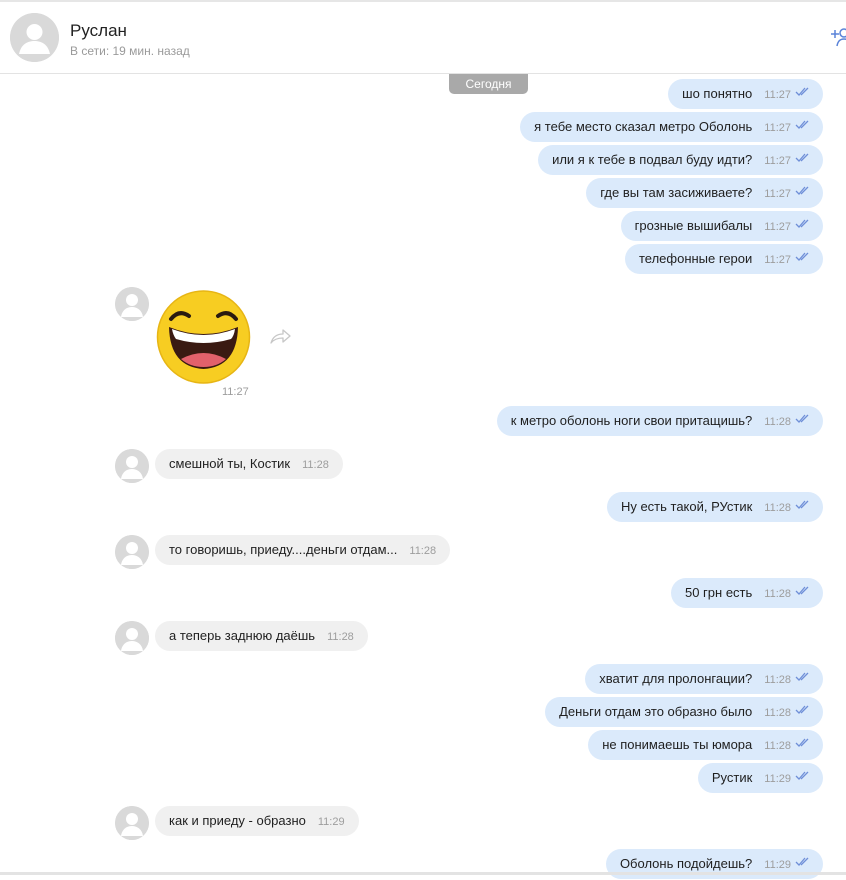 The image size is (846, 880). I want to click on message-outgoing: грозные вышибалы 11:27, so click(721, 225).